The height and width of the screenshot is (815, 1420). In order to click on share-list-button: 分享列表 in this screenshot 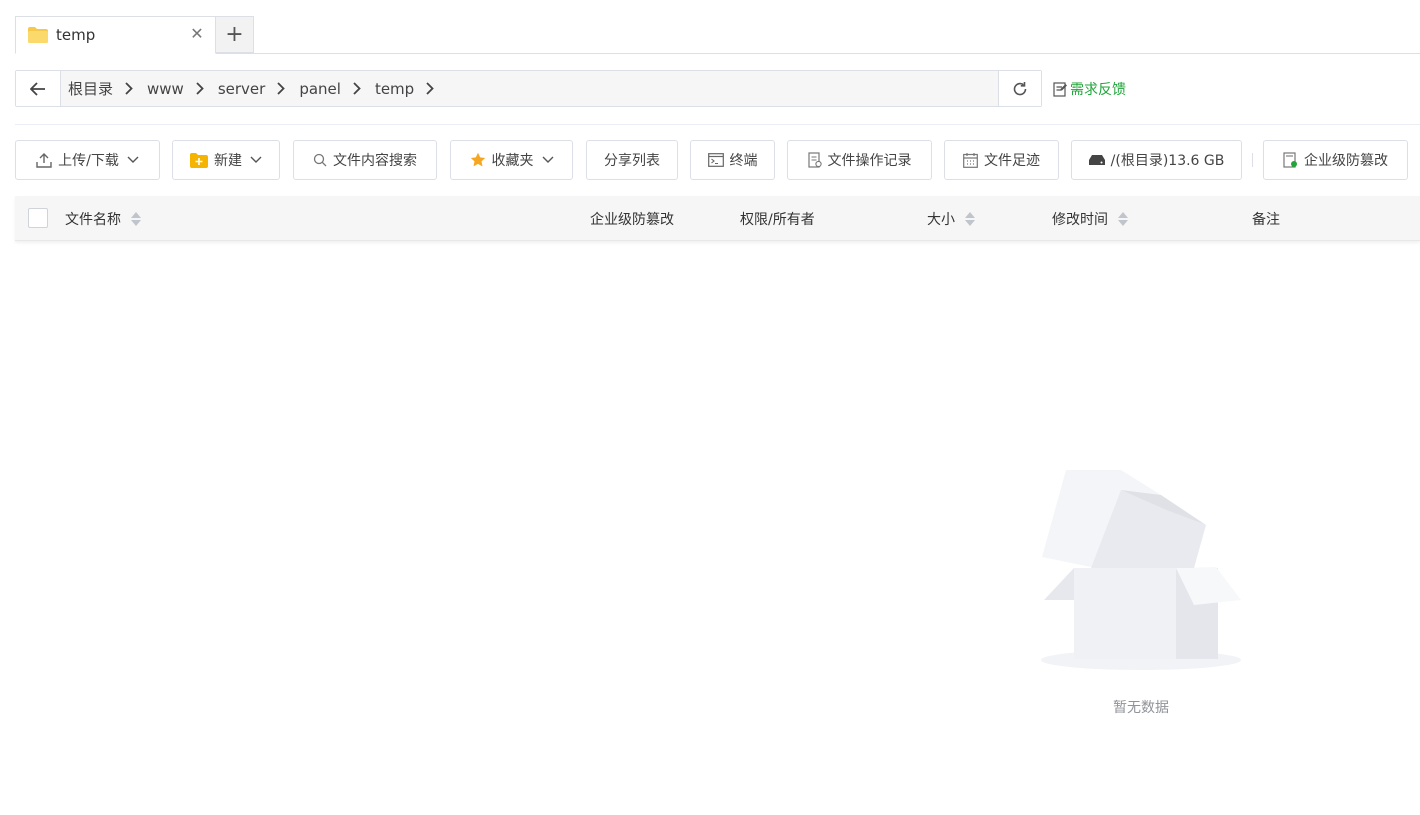, I will do `click(632, 160)`.